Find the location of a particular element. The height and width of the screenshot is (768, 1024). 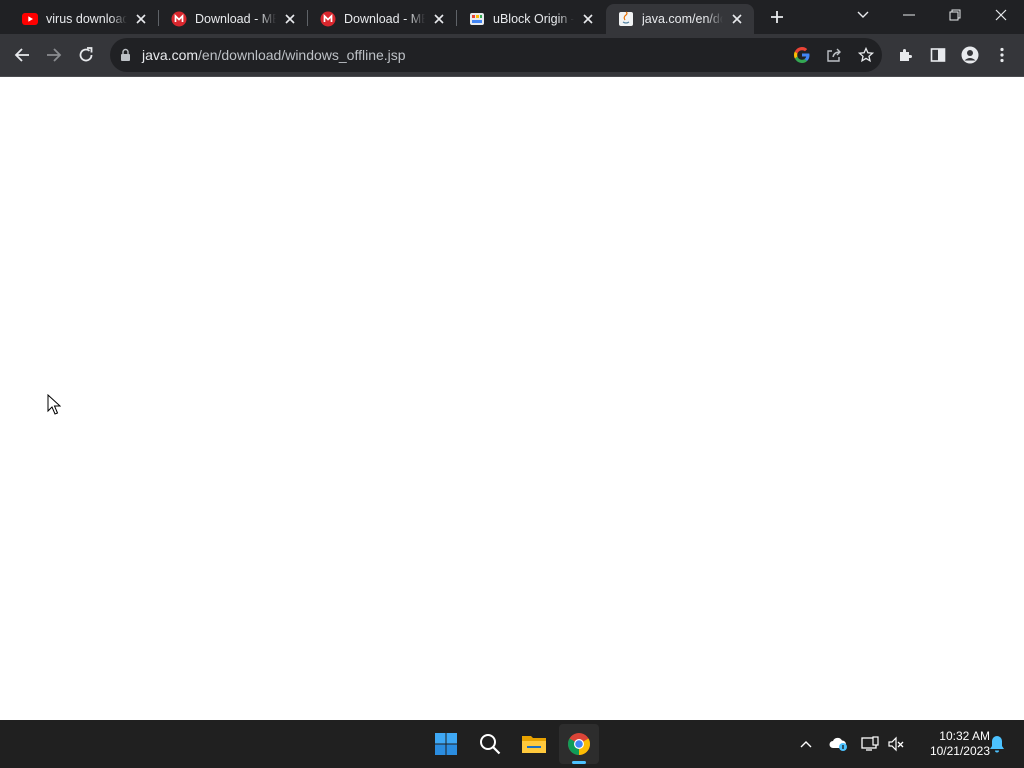

chevron-up-icon is located at coordinates (806, 744).